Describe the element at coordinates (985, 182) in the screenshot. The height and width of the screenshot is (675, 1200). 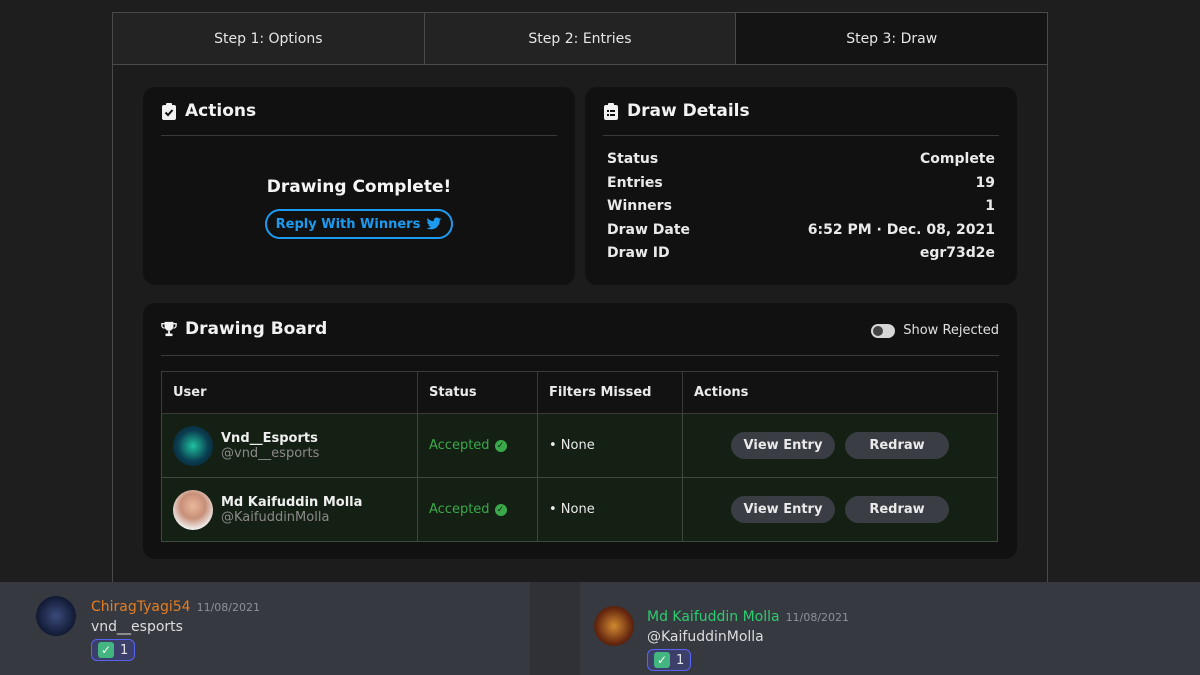
I see `detail-value: 19` at that location.